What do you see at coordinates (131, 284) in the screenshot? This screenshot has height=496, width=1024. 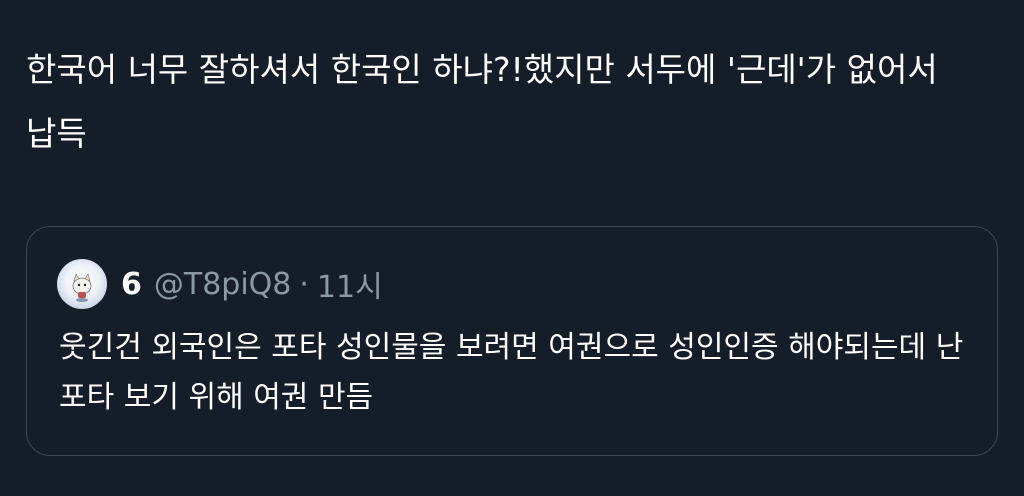 I see `author-name: 6` at bounding box center [131, 284].